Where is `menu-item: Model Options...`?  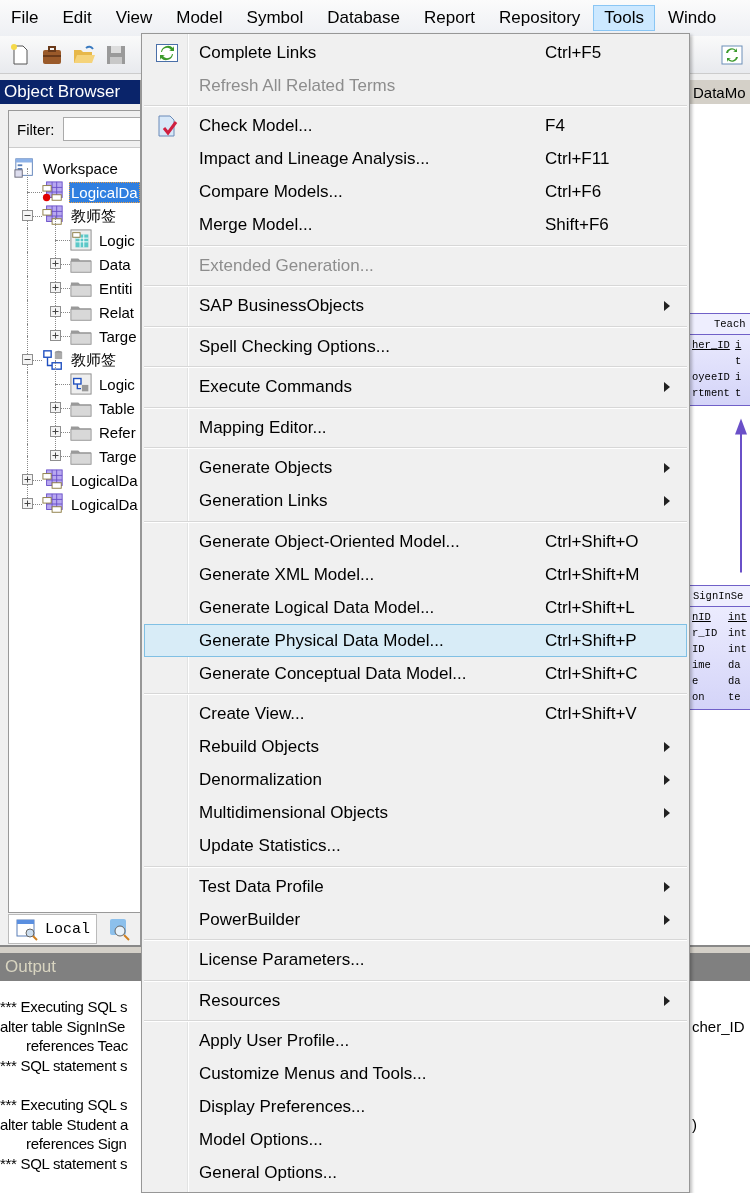
menu-item: Model Options... is located at coordinates (415, 1140).